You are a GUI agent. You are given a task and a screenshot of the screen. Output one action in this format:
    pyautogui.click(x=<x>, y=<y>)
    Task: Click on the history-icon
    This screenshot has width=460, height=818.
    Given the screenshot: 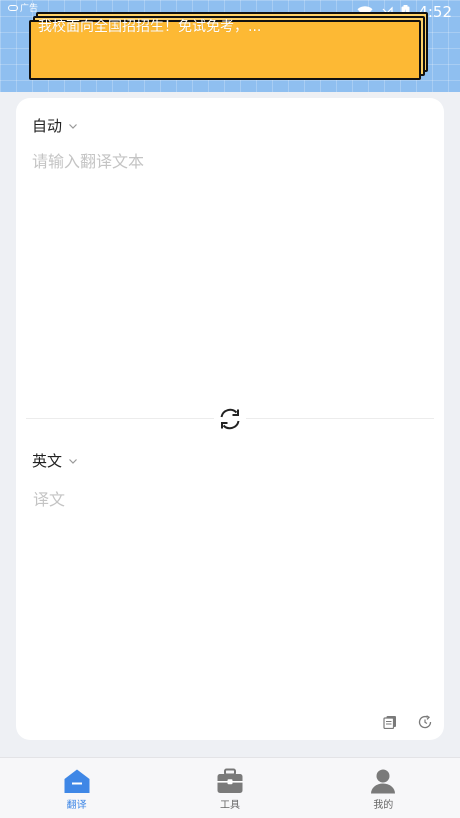 What is the action you would take?
    pyautogui.click(x=425, y=722)
    